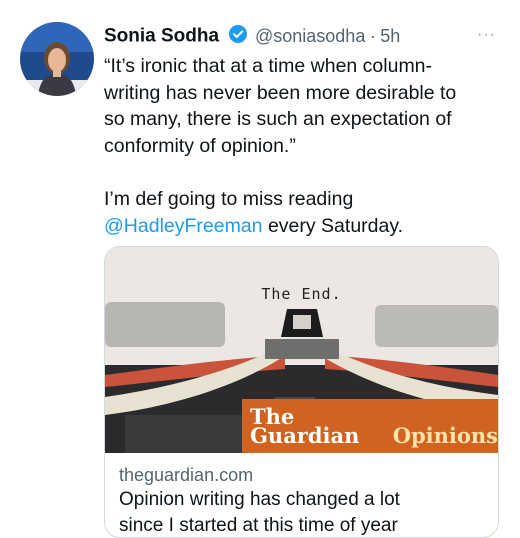  Describe the element at coordinates (305, 426) in the screenshot. I see `guardian-wordmark: The Guardian` at that location.